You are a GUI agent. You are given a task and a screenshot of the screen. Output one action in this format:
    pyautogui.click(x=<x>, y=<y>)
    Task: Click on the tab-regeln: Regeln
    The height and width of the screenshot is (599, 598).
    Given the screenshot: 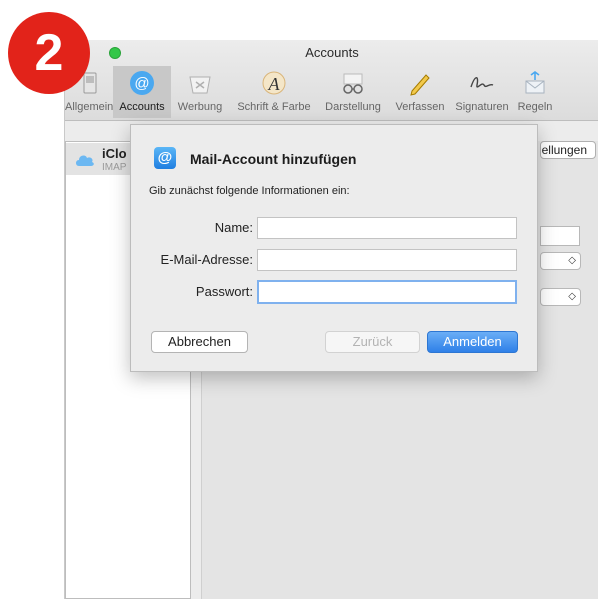 What is the action you would take?
    pyautogui.click(x=535, y=92)
    